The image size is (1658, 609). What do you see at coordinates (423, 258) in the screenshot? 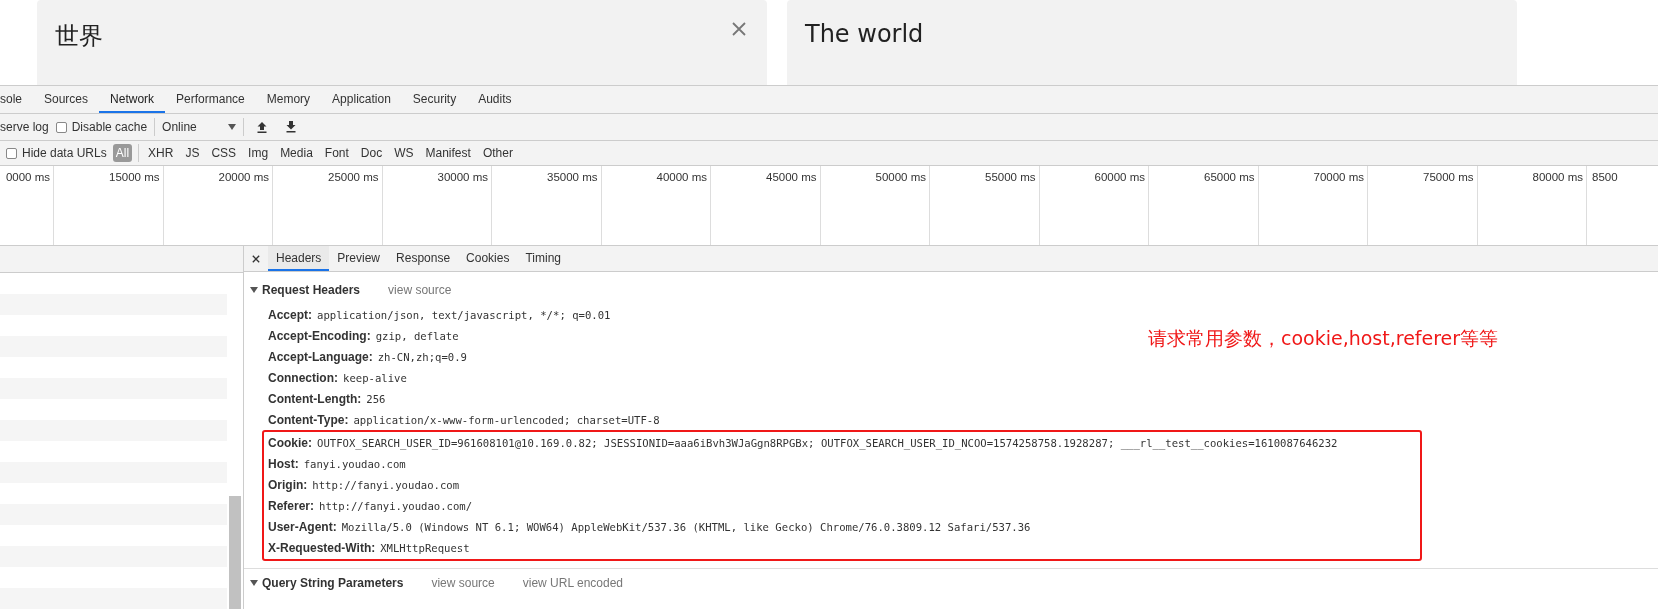
I see `detail-tab: Response` at bounding box center [423, 258].